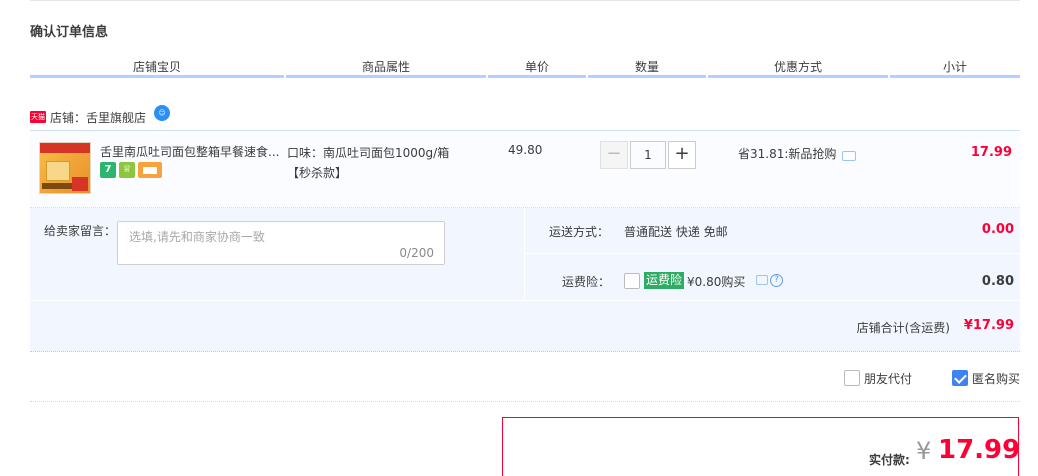 The height and width of the screenshot is (476, 1038). I want to click on seller-message-label: 给卖家留言：, so click(80, 231).